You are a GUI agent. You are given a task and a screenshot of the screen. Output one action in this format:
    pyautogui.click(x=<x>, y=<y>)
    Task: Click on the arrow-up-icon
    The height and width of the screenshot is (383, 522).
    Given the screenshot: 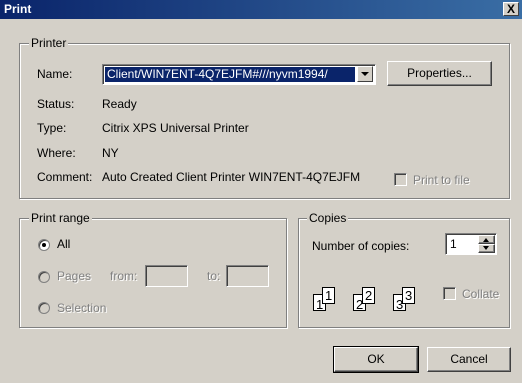 What is the action you would take?
    pyautogui.click(x=486, y=240)
    